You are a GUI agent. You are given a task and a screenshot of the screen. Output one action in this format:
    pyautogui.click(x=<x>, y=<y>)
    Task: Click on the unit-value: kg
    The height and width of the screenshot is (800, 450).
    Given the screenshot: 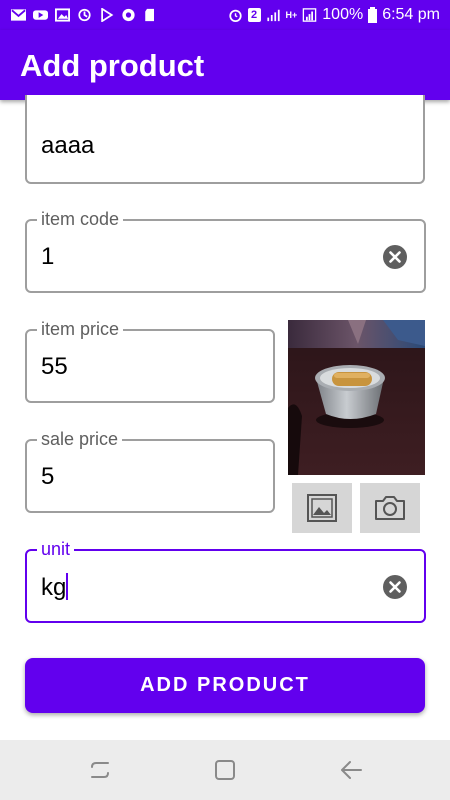 What is the action you would take?
    pyautogui.click(x=54, y=587)
    